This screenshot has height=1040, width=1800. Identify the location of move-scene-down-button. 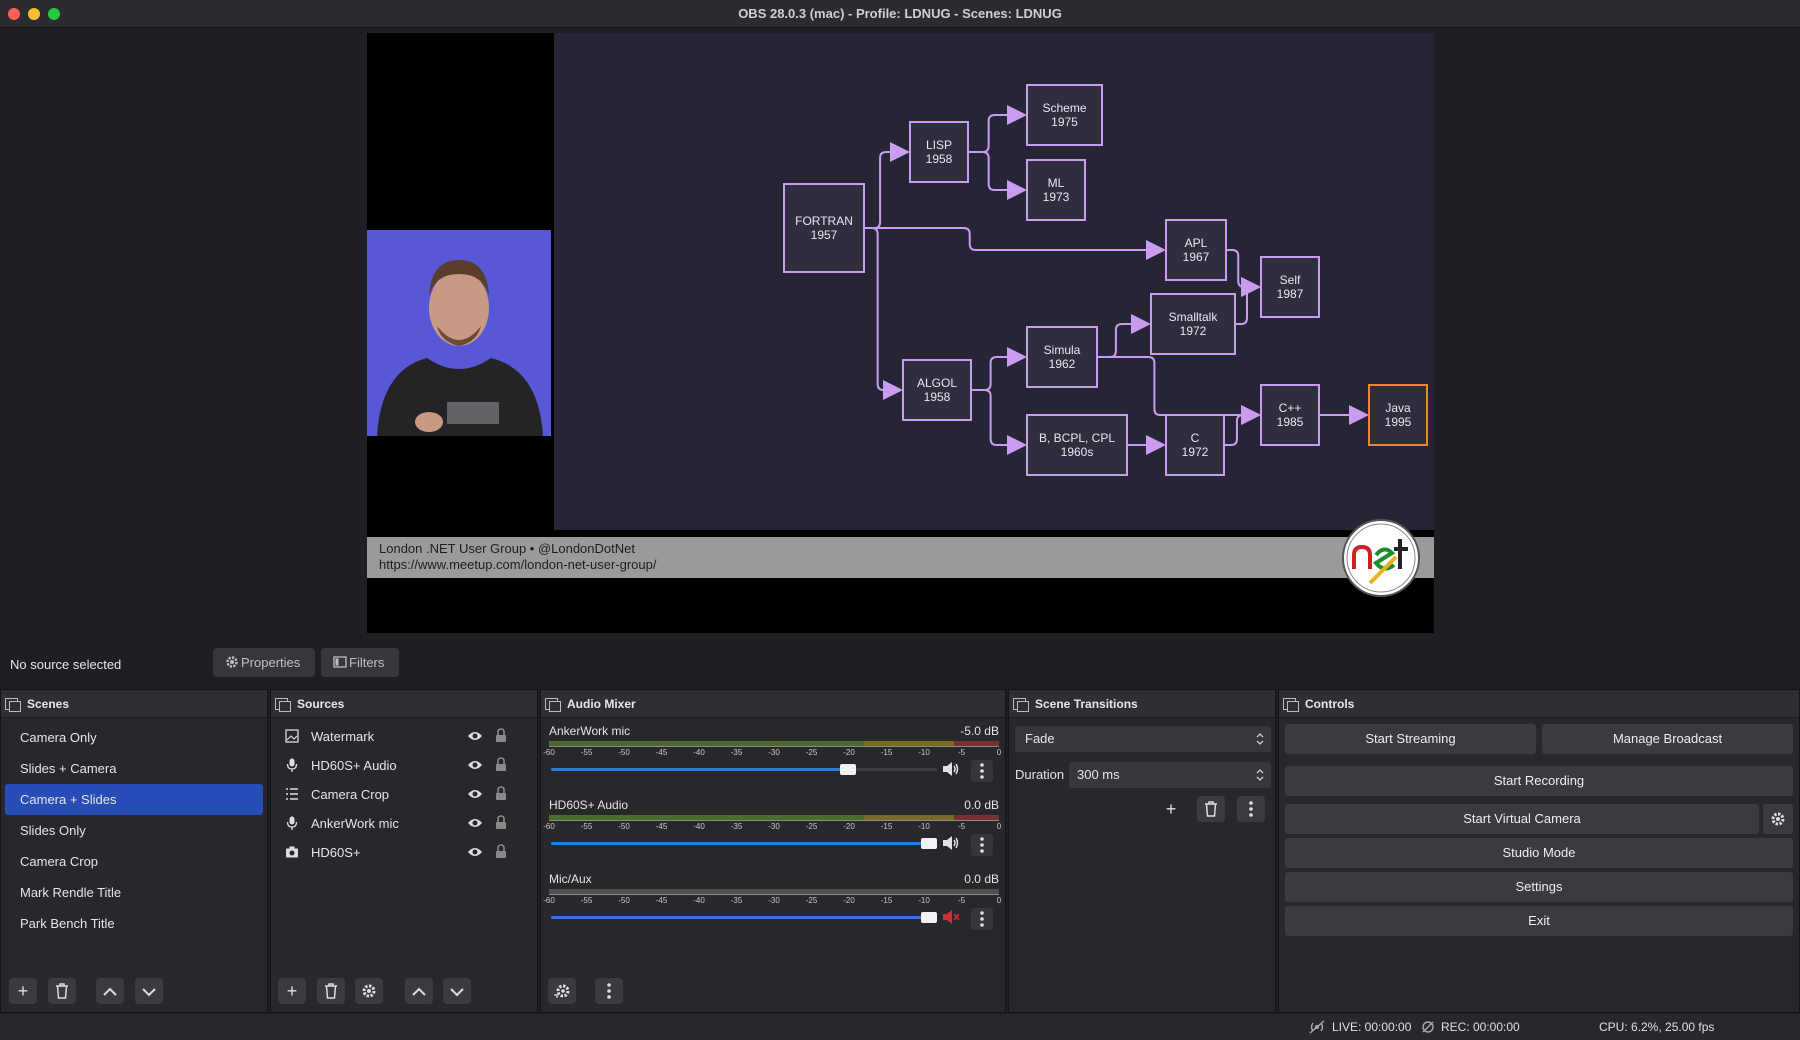
(149, 991).